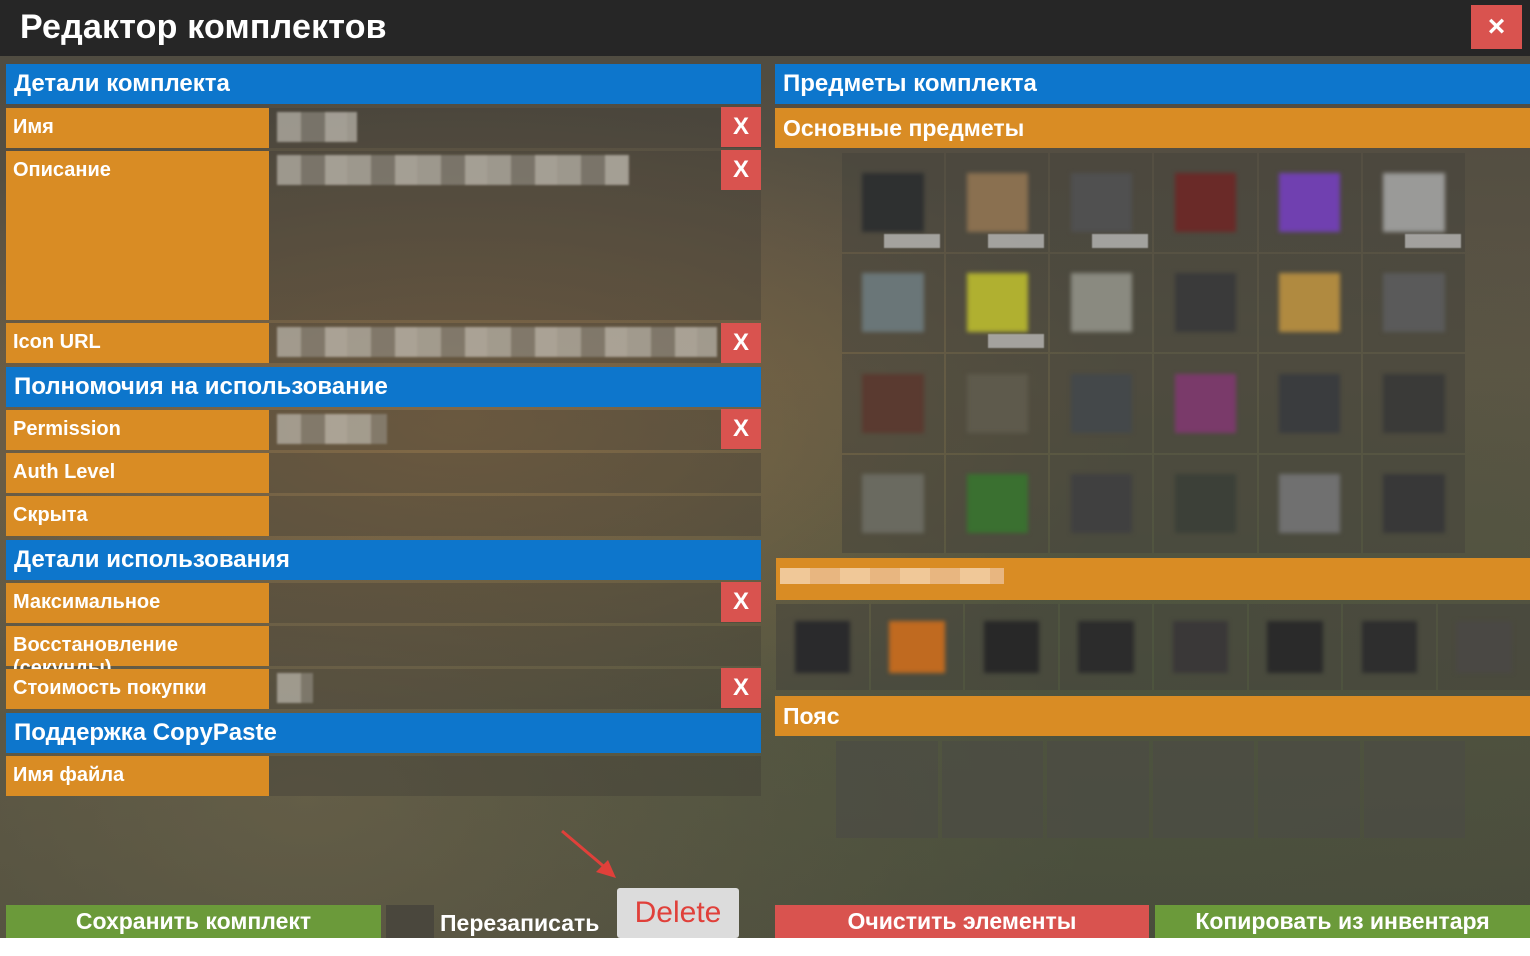 The image size is (1530, 956). Describe the element at coordinates (137, 652) in the screenshot. I see `cooldown-label: Восстановление (секунды)` at that location.